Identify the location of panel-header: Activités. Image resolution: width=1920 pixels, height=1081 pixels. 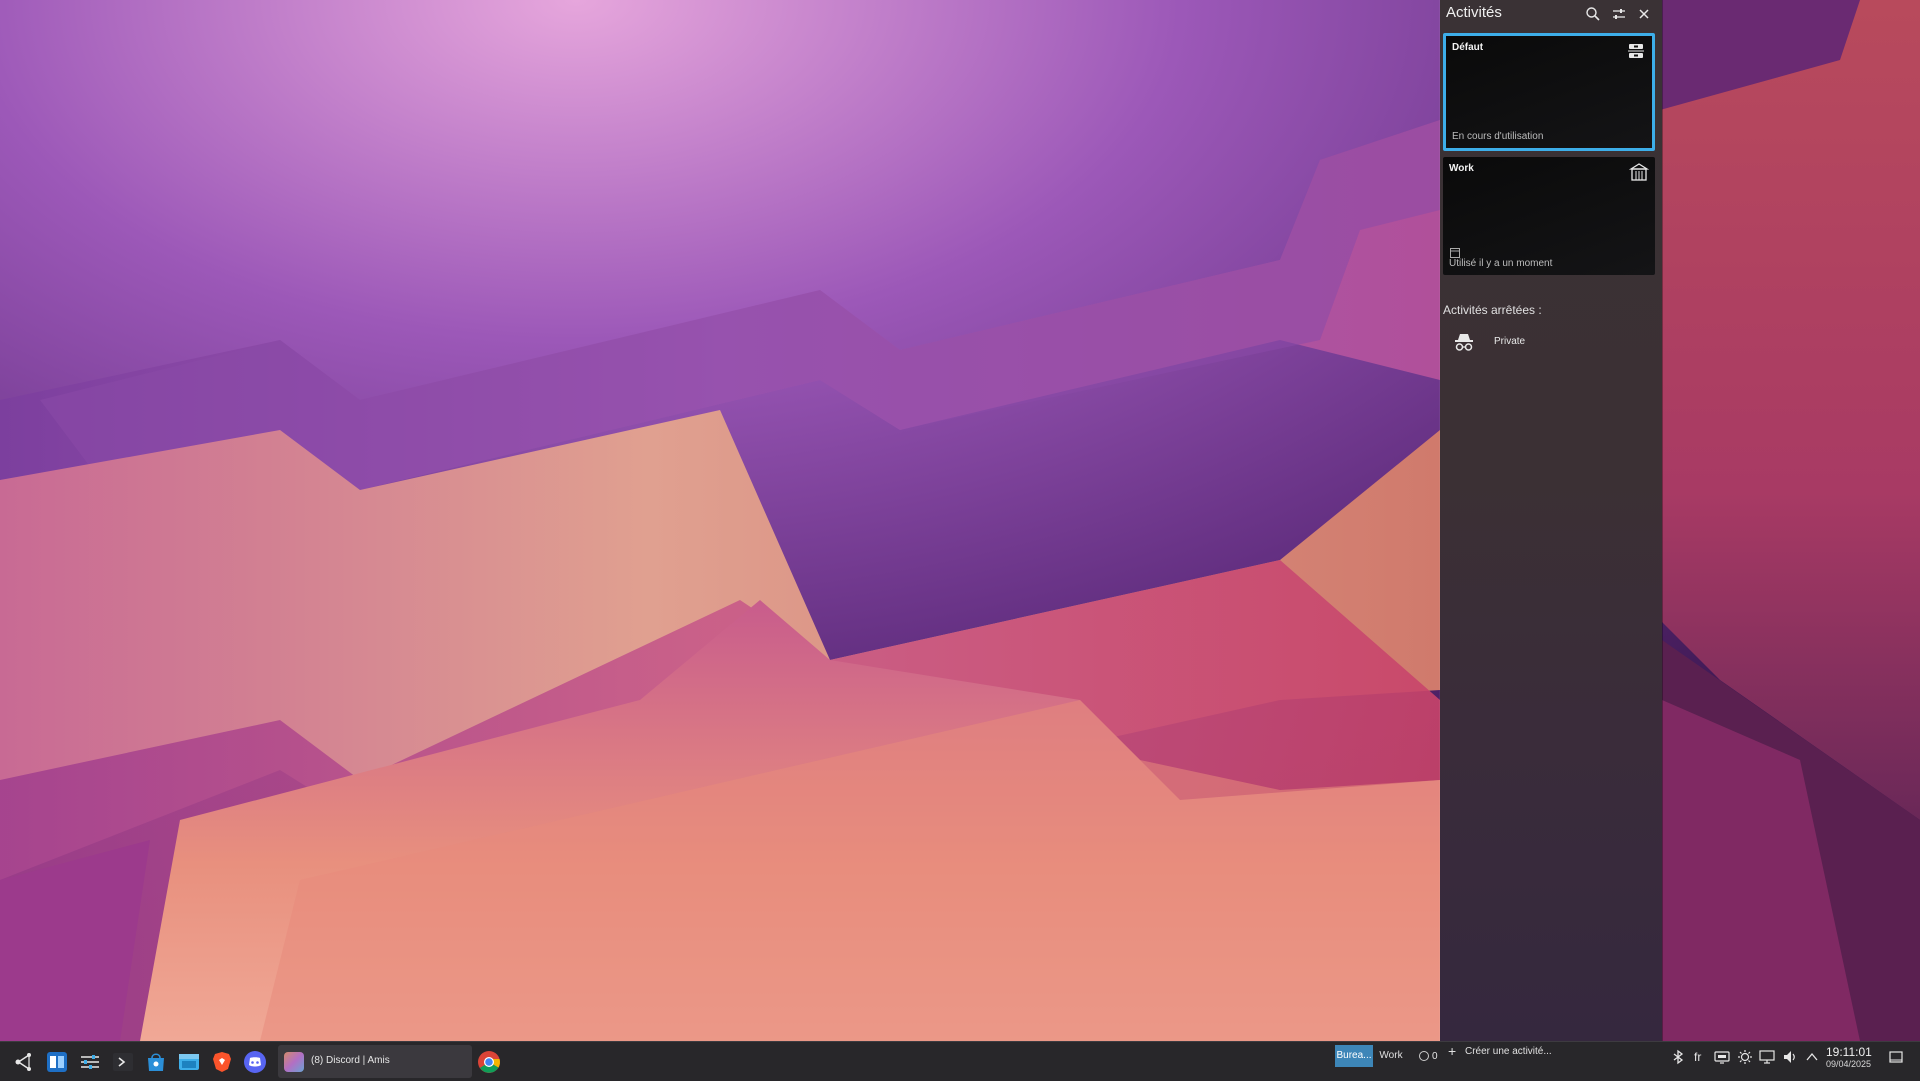
(1551, 14).